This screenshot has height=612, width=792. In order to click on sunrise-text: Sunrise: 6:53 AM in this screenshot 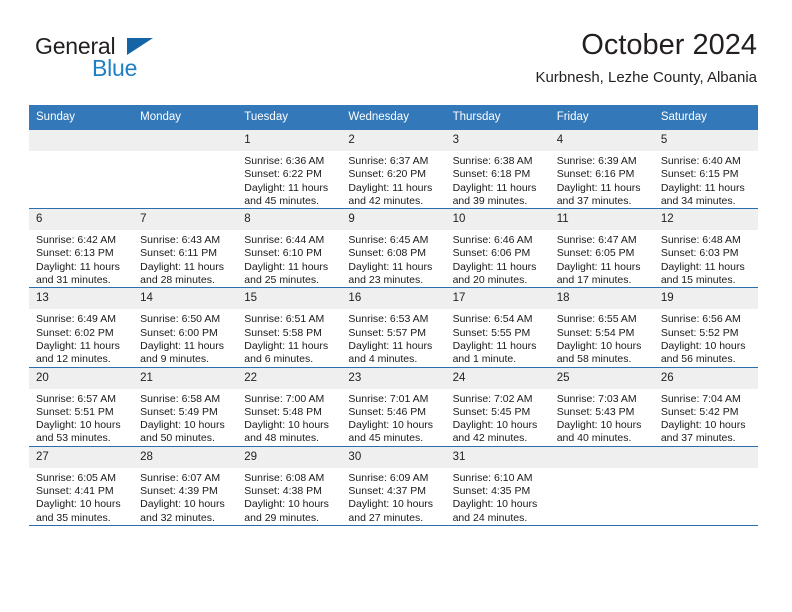, I will do `click(388, 319)`.